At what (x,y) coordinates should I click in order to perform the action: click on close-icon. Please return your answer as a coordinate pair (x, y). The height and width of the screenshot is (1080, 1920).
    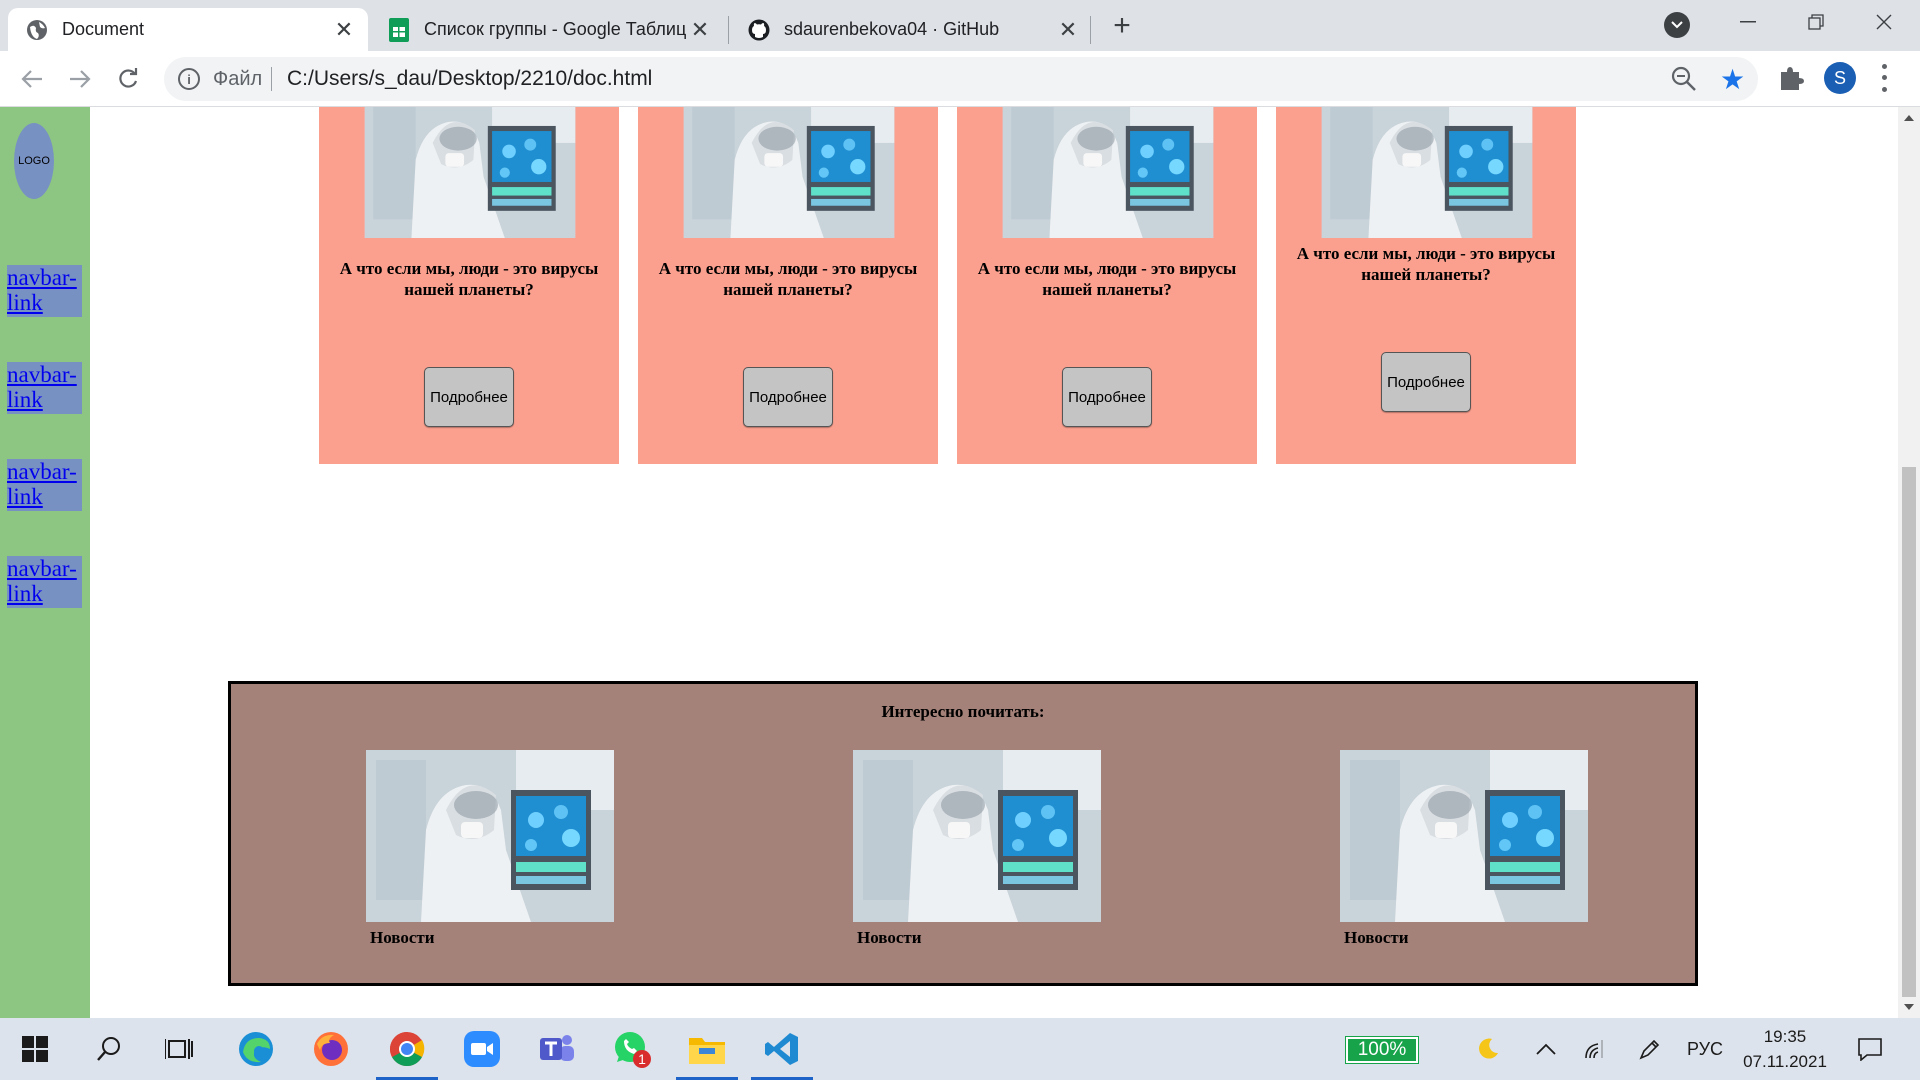
    Looking at the image, I should click on (1884, 22).